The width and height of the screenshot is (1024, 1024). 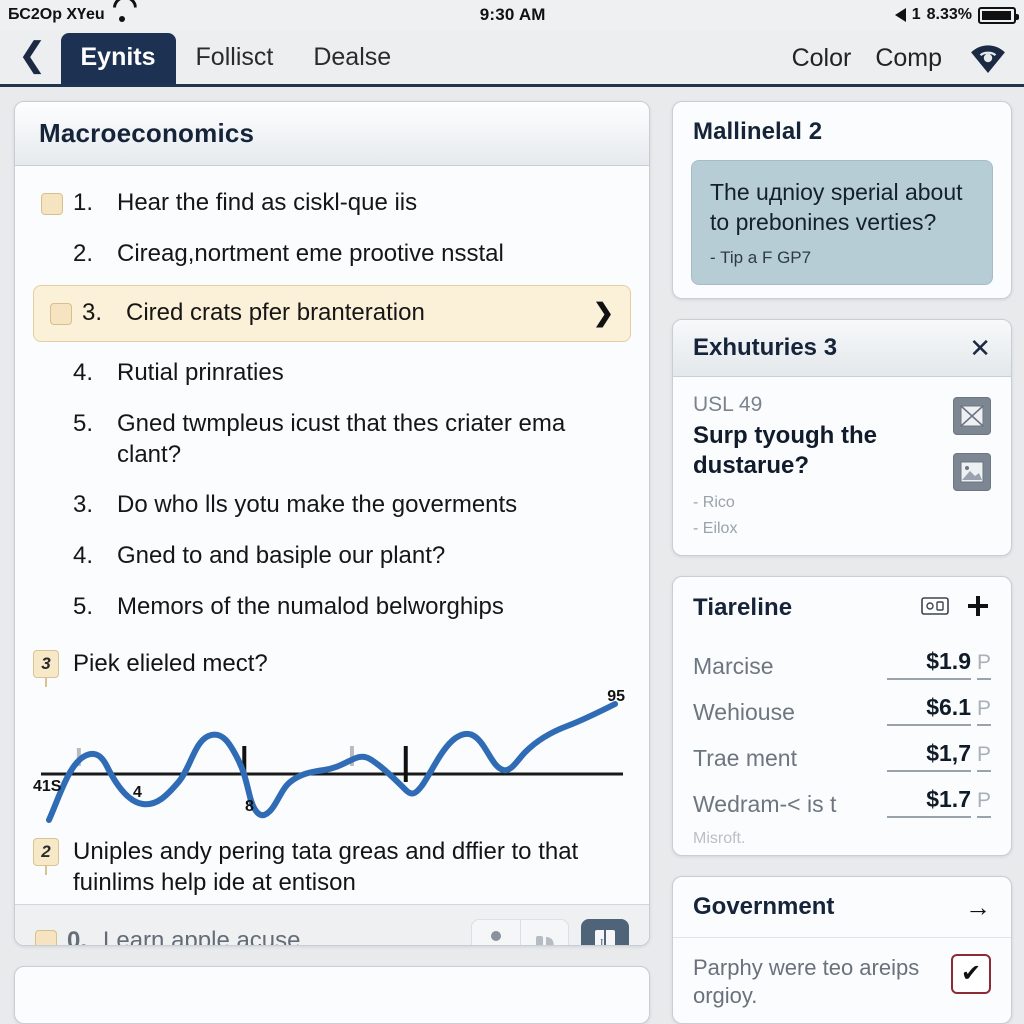 I want to click on quote-panel-title: Mallinelal 2, so click(x=758, y=131).